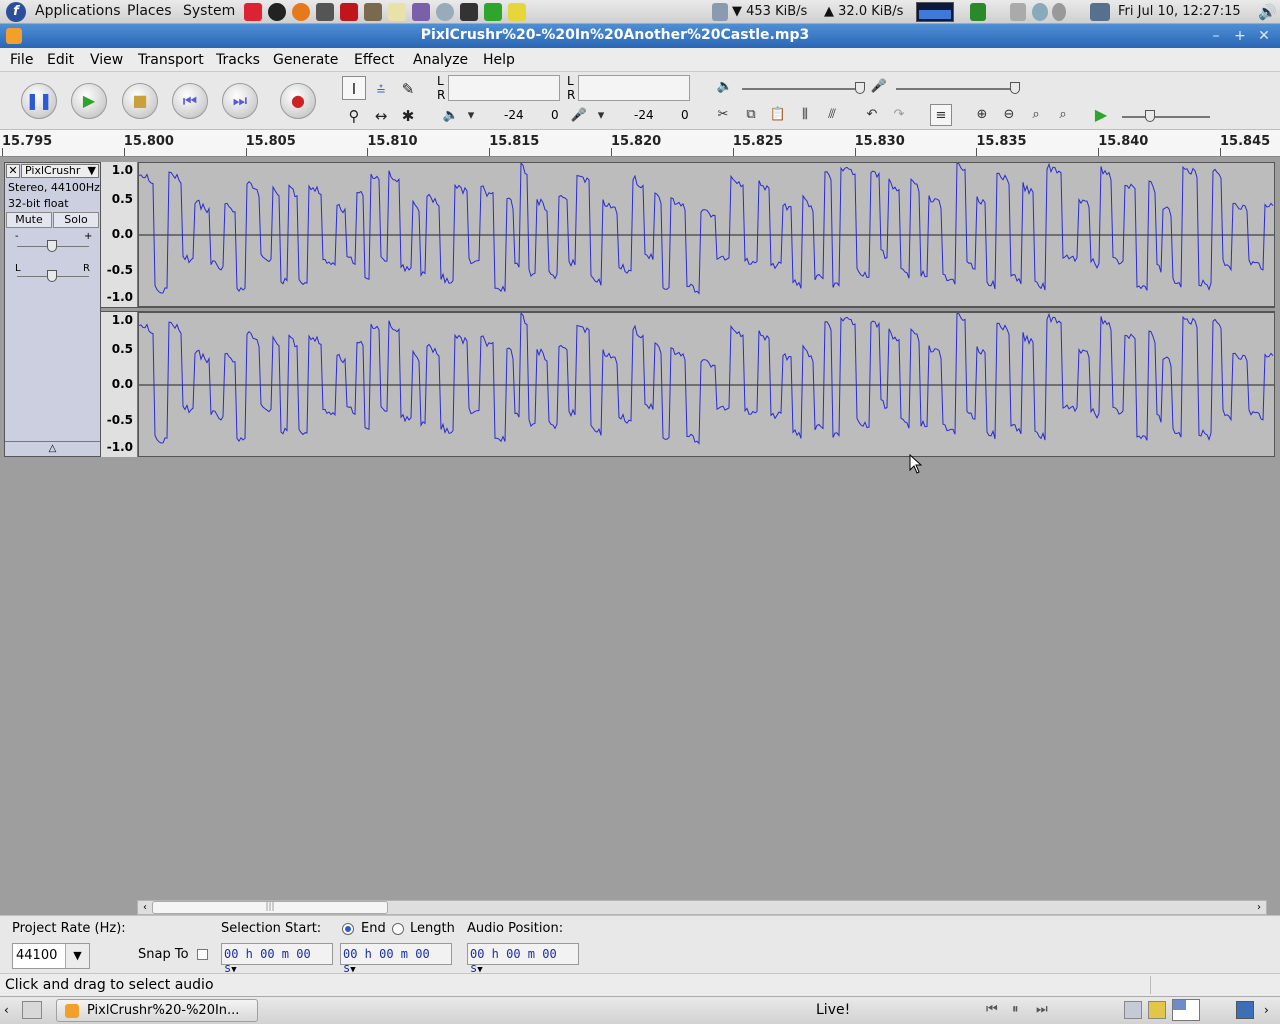 The width and height of the screenshot is (1280, 1024). I want to click on menu-help: Help, so click(499, 60).